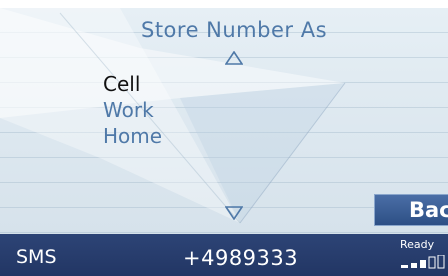  What do you see at coordinates (234, 58) in the screenshot?
I see `scroll-up-arrow-icon` at bounding box center [234, 58].